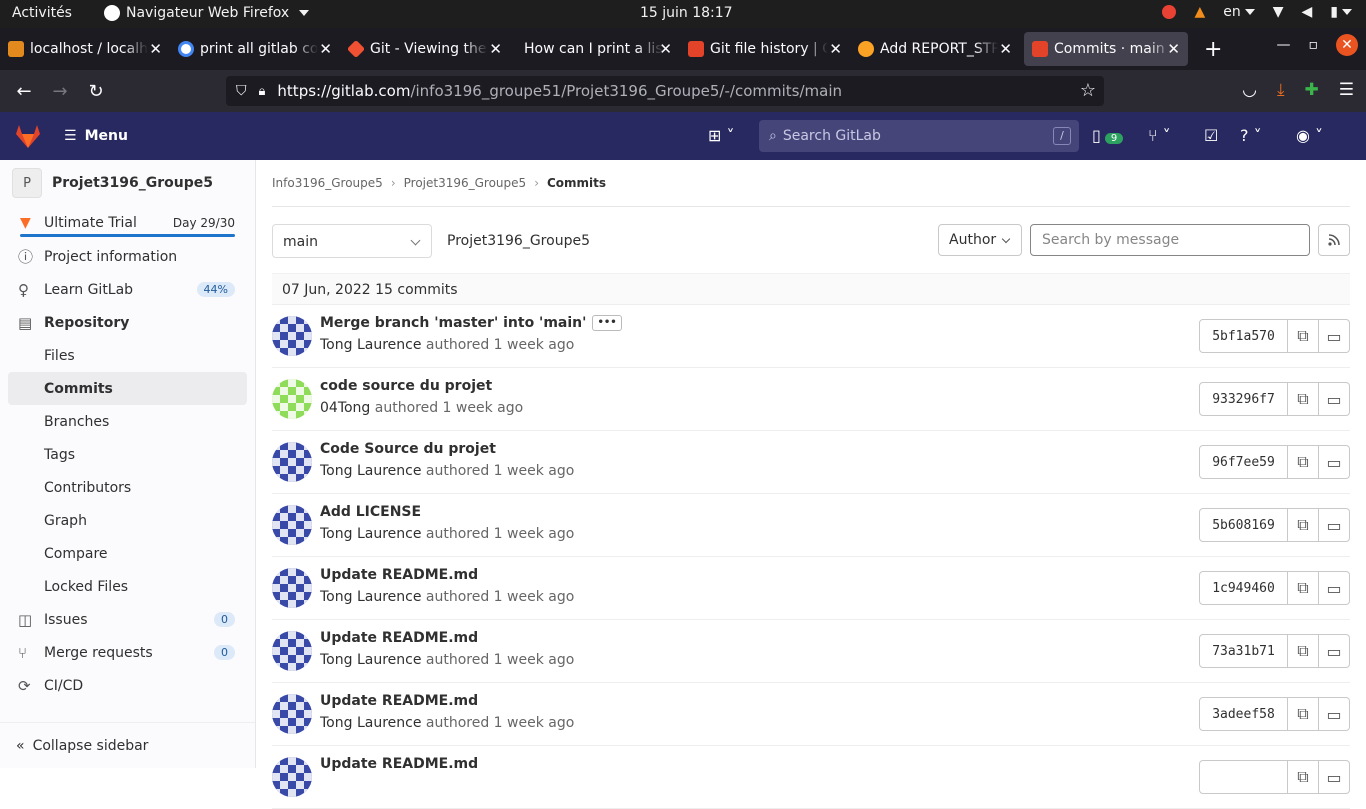  I want to click on issues-icon: ▯ 9, so click(1108, 135).